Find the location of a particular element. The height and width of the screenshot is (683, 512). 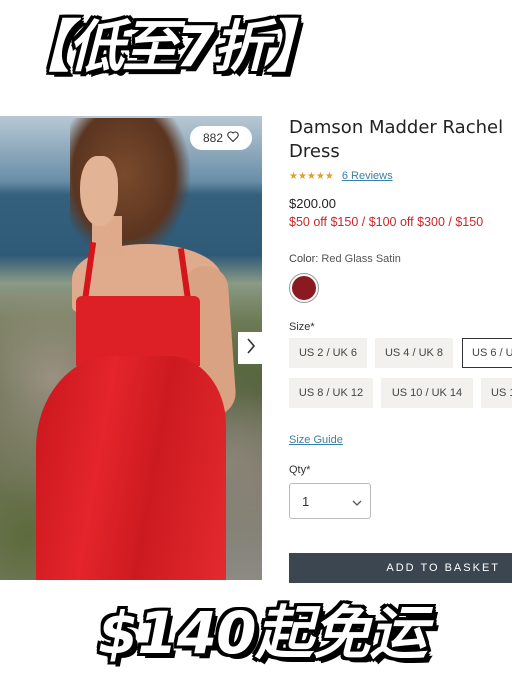

star-rating: ★★★★★ is located at coordinates (311, 176).